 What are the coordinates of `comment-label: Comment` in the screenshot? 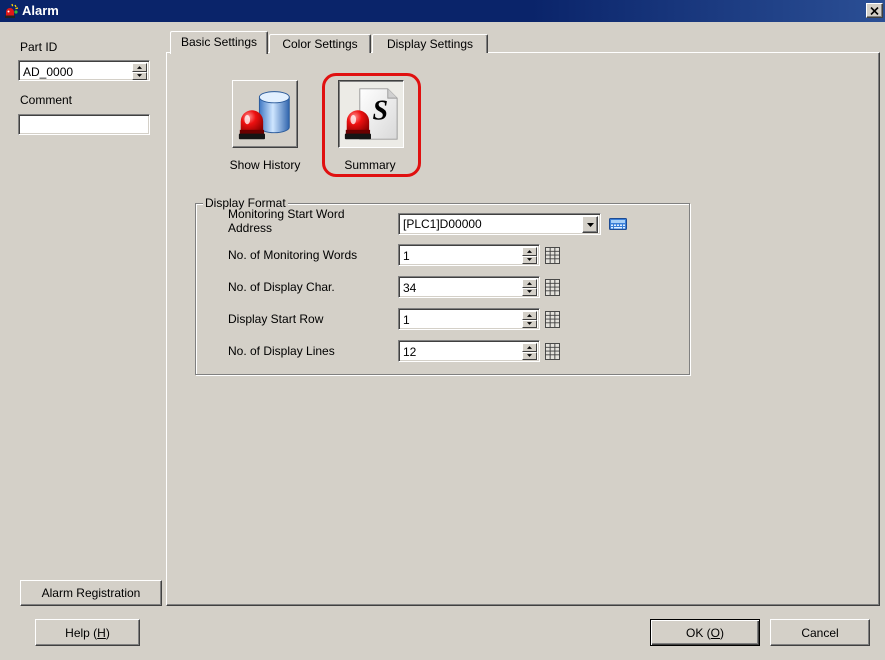 It's located at (46, 100).